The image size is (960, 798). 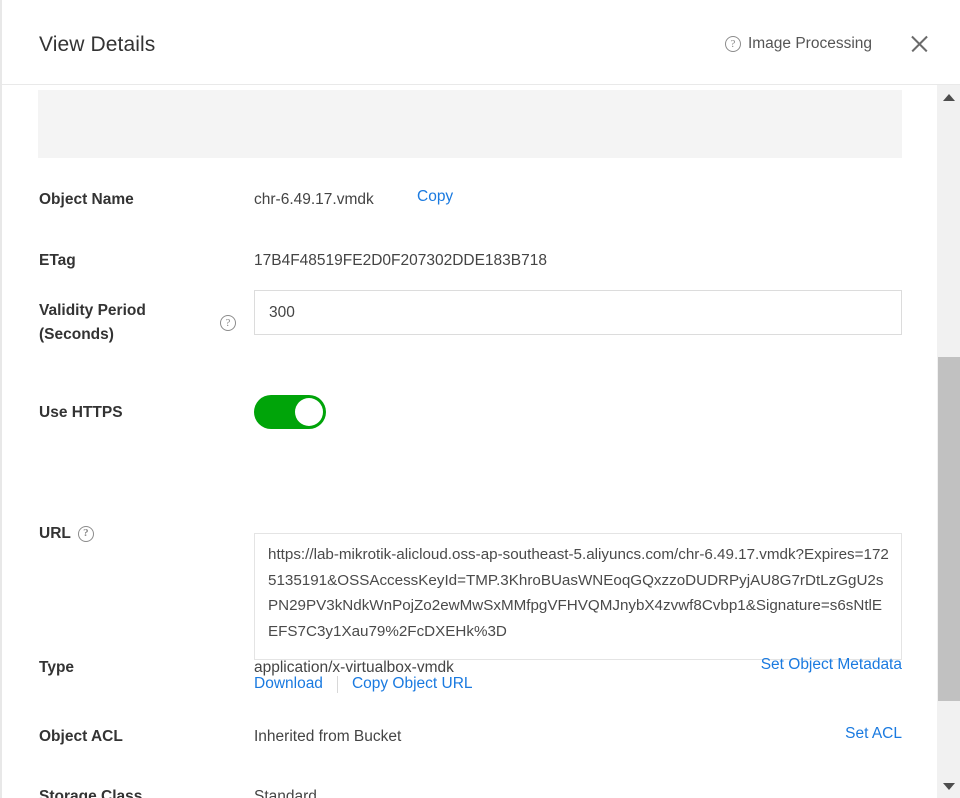 What do you see at coordinates (732, 44) in the screenshot?
I see `question-circle-icon: ?` at bounding box center [732, 44].